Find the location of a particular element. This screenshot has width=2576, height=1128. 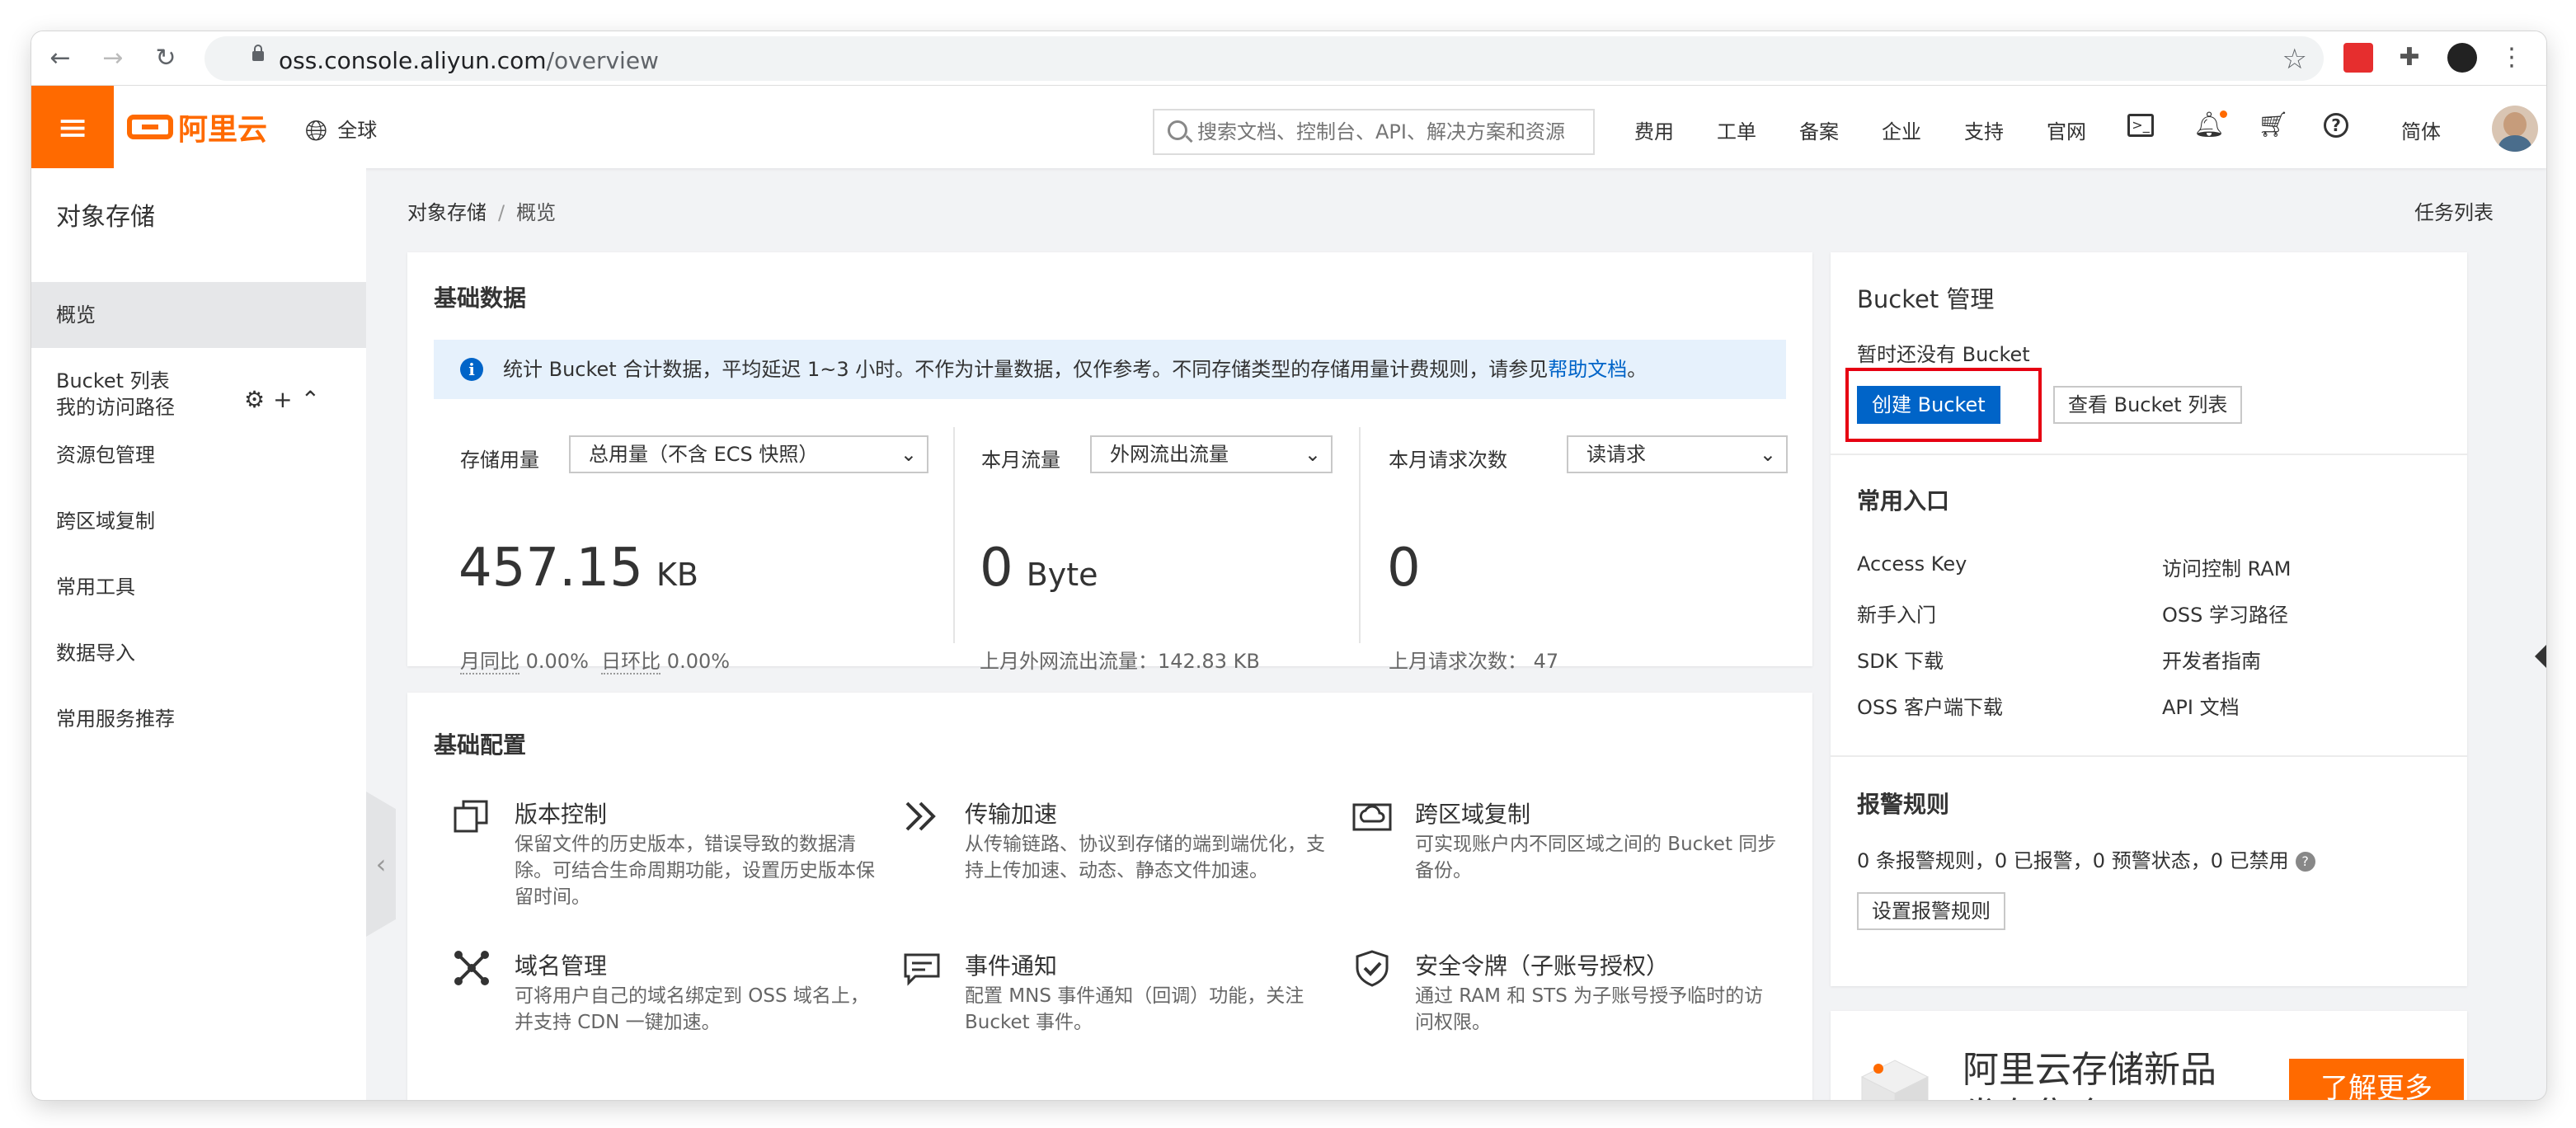

nav-enterprise: 企业 is located at coordinates (1901, 130).